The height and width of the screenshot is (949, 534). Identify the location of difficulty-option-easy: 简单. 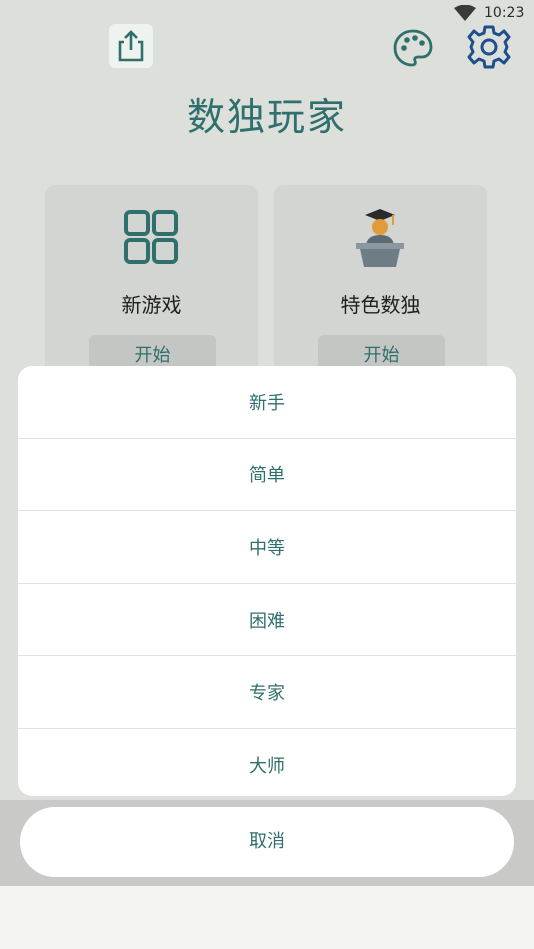
(267, 475).